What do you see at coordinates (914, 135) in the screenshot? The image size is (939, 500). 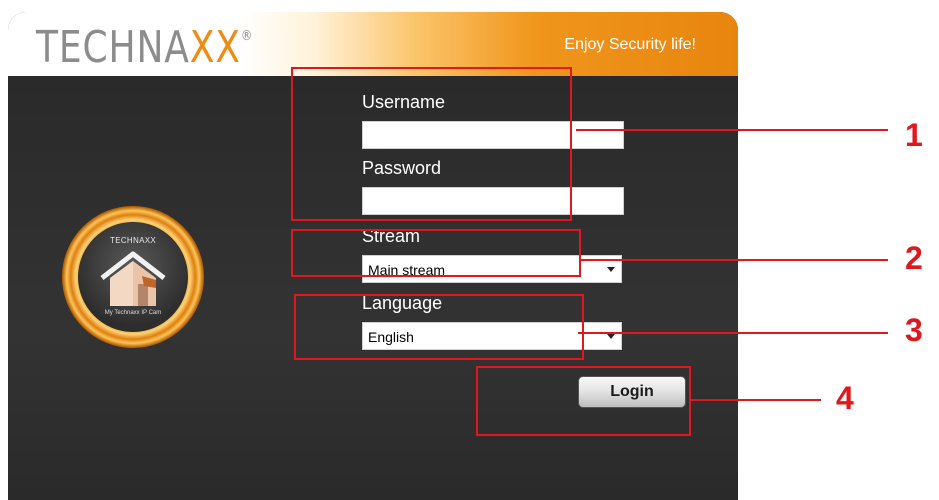 I see `annotation-number-1: 1` at bounding box center [914, 135].